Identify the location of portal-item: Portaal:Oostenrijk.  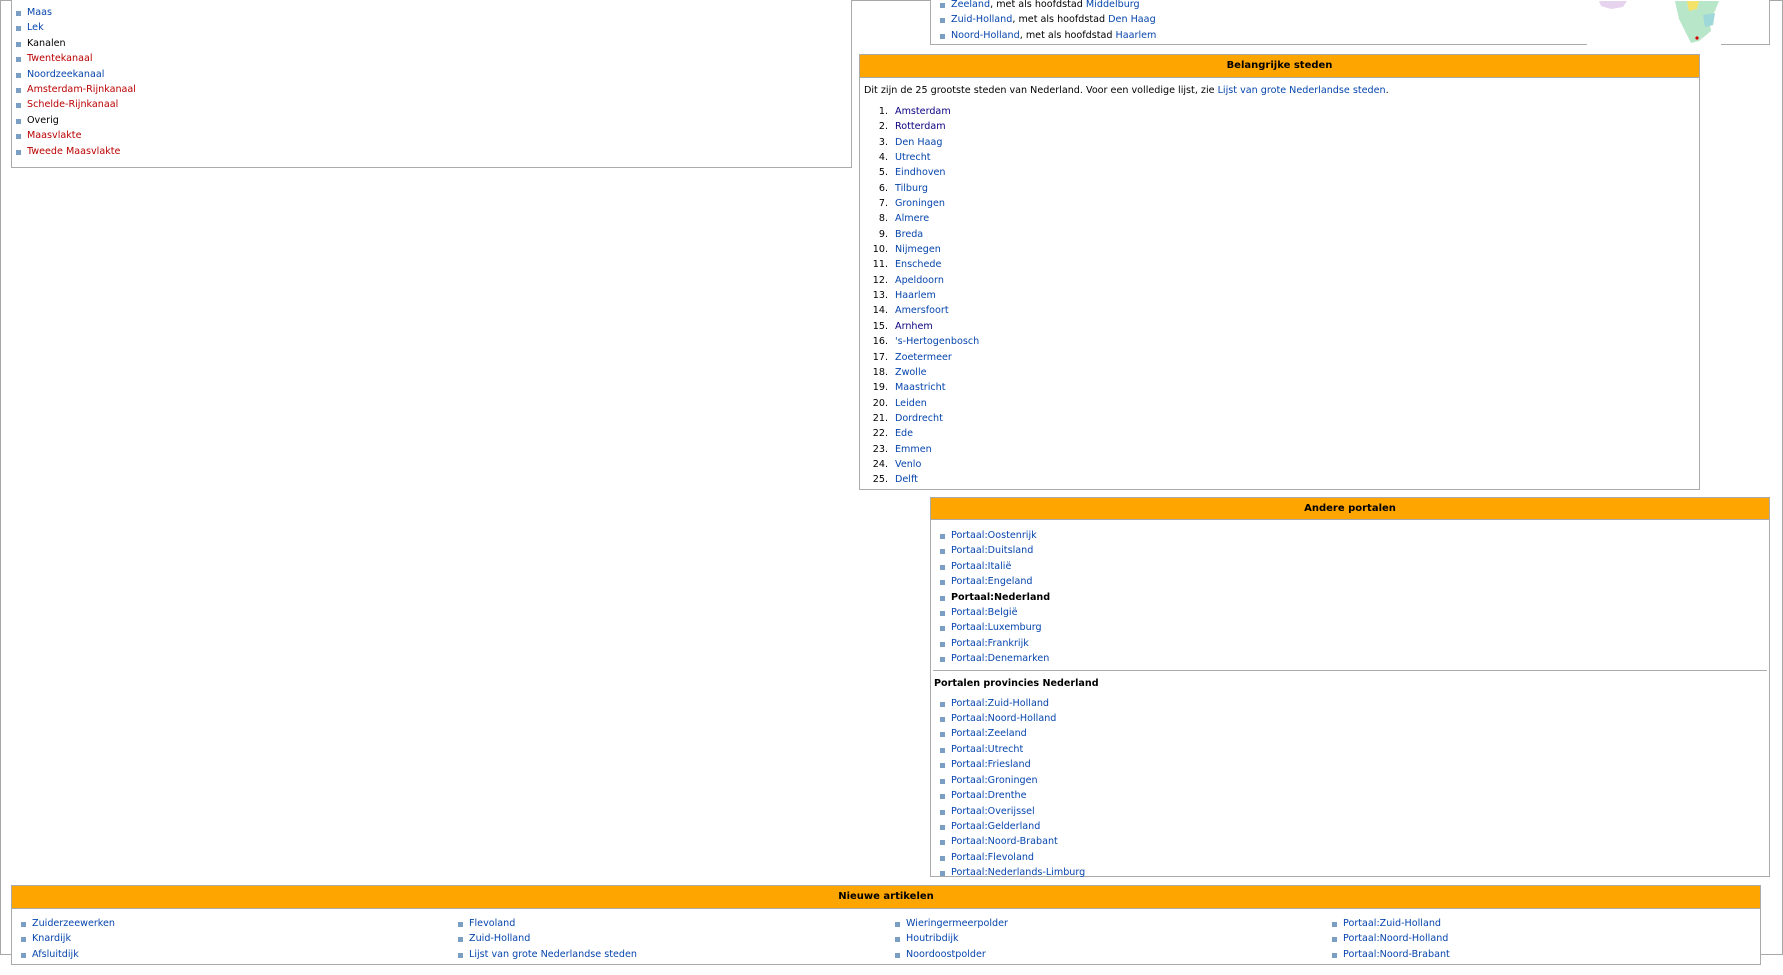
(1352, 535).